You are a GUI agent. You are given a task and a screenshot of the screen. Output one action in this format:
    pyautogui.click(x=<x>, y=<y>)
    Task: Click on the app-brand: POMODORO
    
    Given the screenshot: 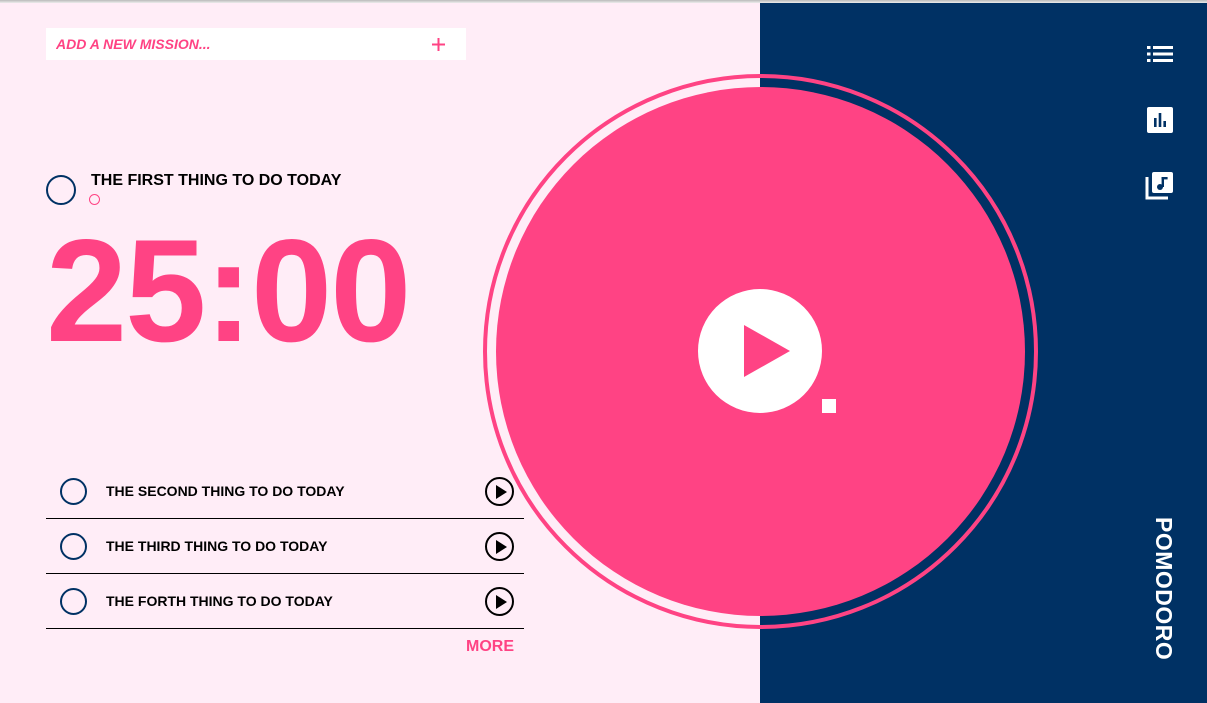 What is the action you would take?
    pyautogui.click(x=1164, y=589)
    